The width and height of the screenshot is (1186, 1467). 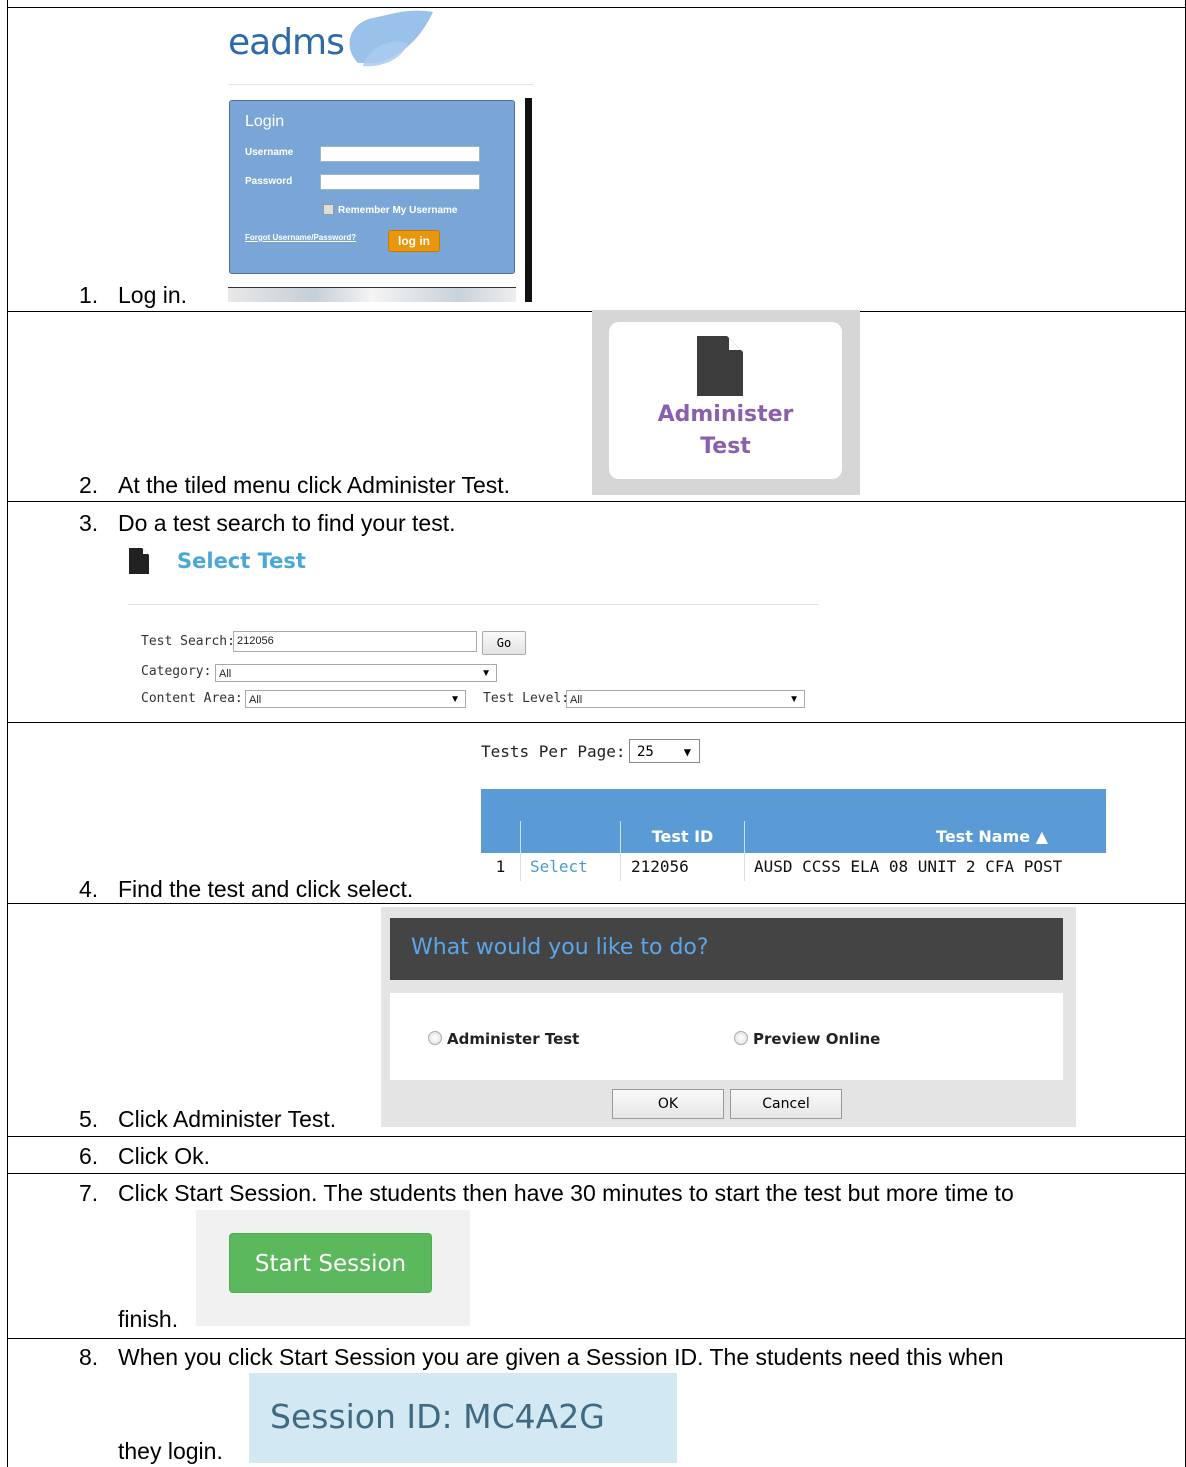 What do you see at coordinates (528, 200) in the screenshot?
I see `page-edge` at bounding box center [528, 200].